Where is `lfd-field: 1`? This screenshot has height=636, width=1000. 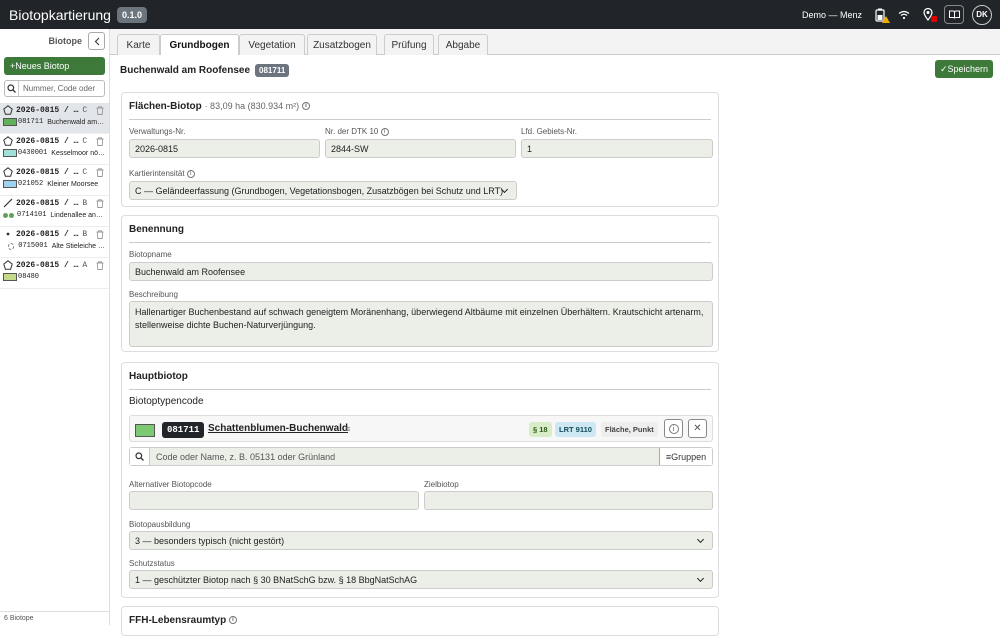
lfd-field: 1 is located at coordinates (617, 148).